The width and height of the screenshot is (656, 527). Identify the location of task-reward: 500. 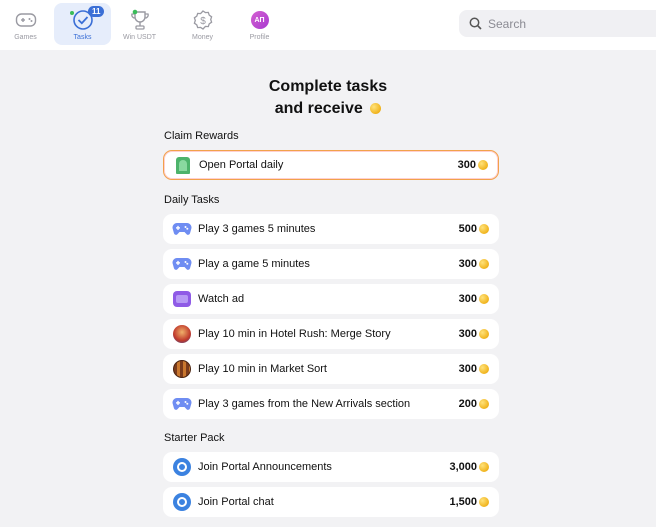
(467, 229).